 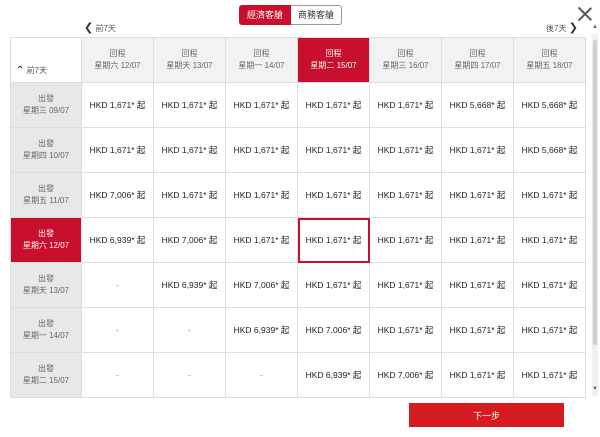 What do you see at coordinates (261, 65) in the screenshot?
I see `return-date: 星期一 14/07` at bounding box center [261, 65].